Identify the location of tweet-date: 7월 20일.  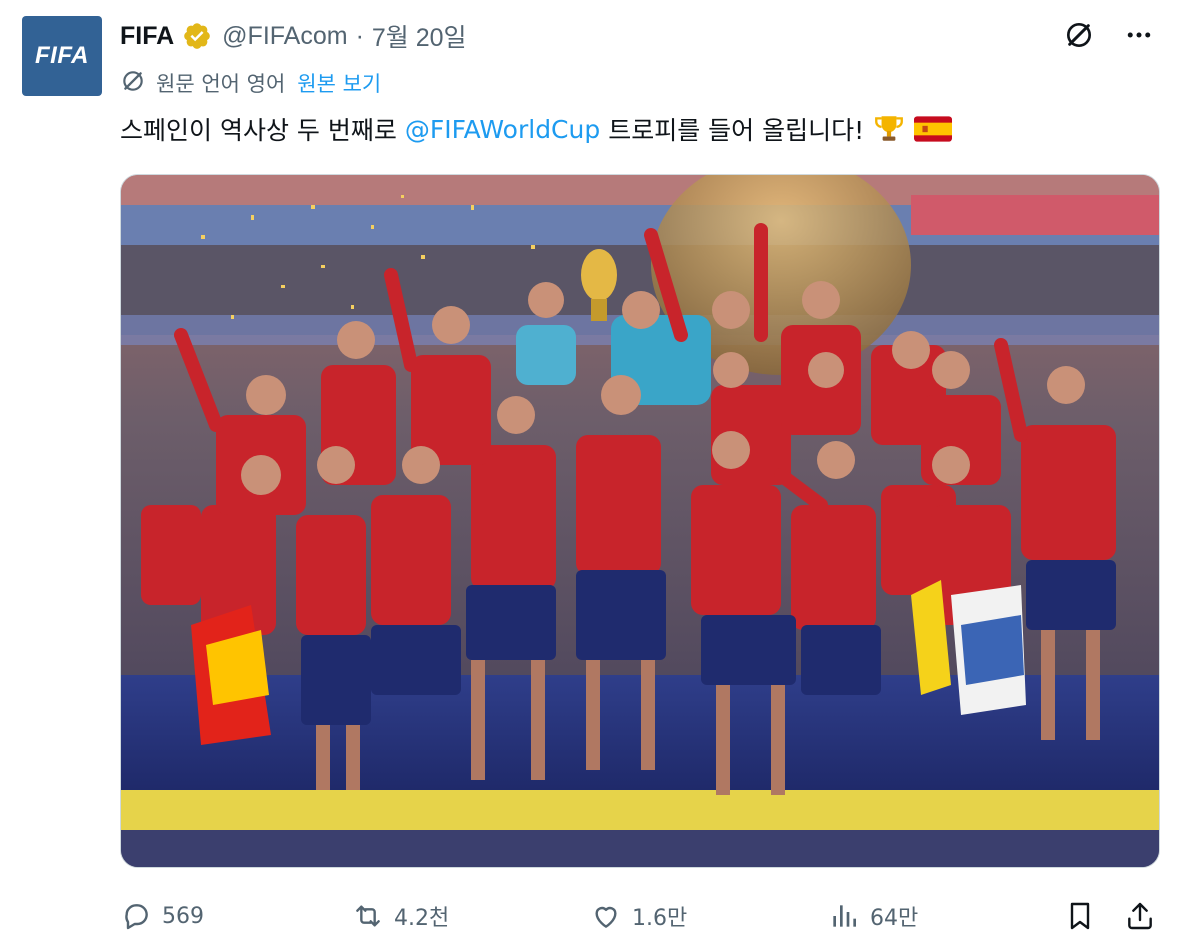
(419, 36).